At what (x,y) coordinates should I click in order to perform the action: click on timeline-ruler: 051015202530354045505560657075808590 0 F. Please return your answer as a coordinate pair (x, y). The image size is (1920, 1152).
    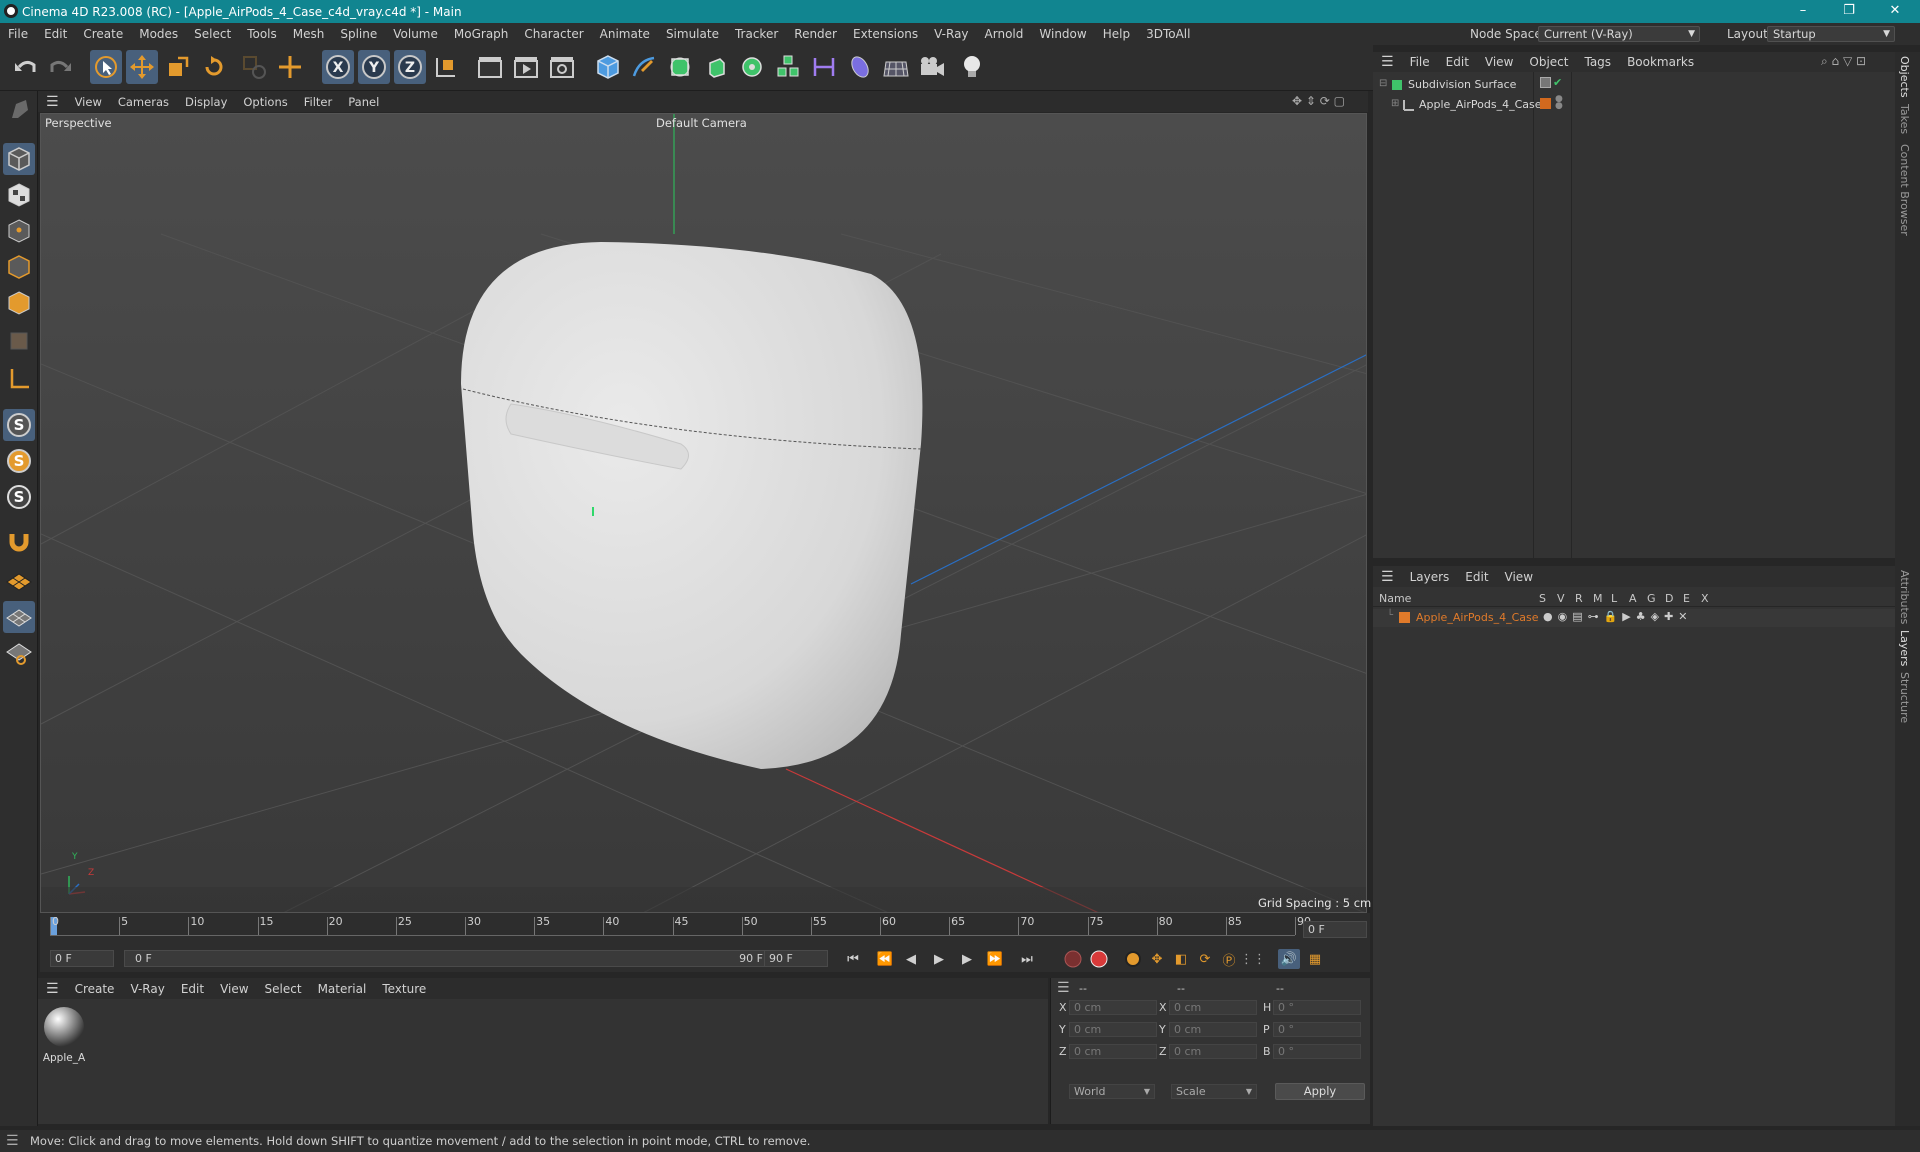
    Looking at the image, I should click on (705, 929).